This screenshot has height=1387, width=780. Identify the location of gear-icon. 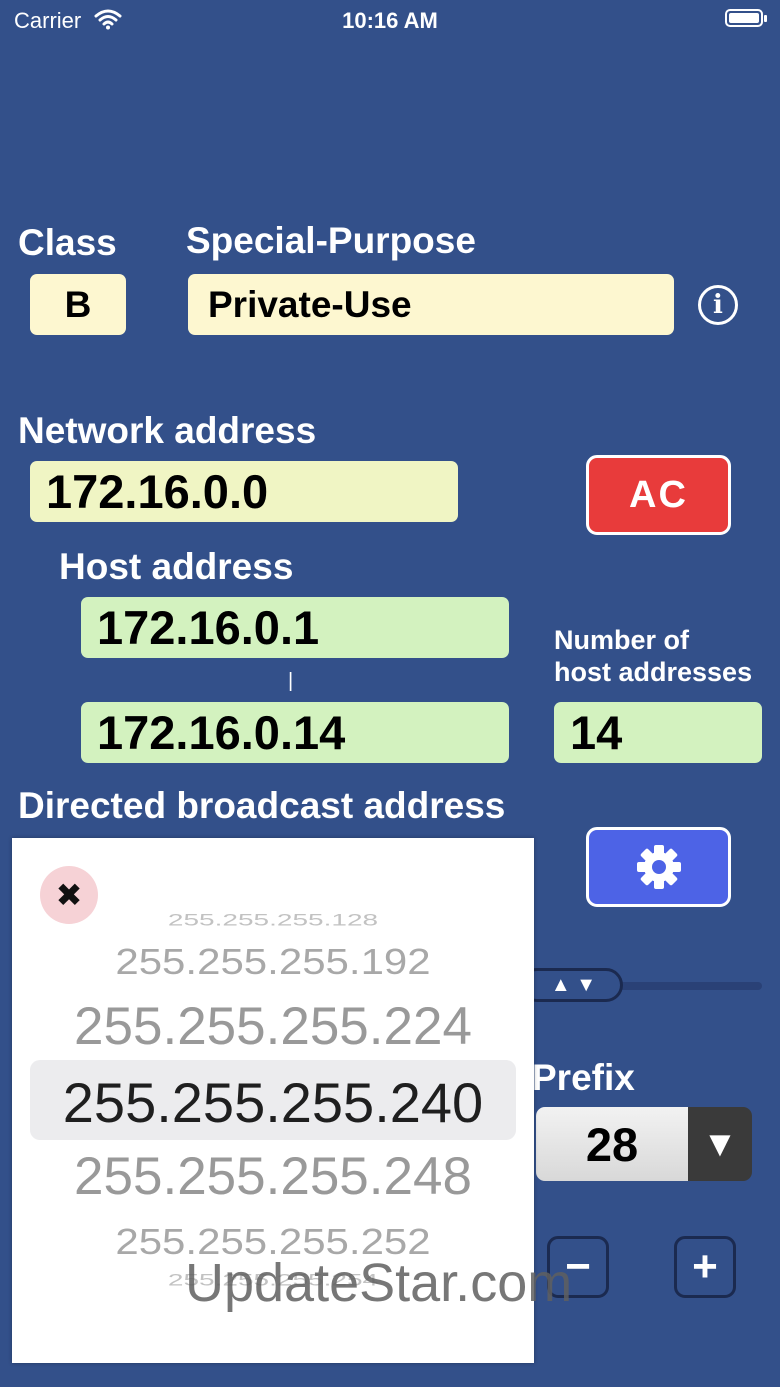
(658, 867).